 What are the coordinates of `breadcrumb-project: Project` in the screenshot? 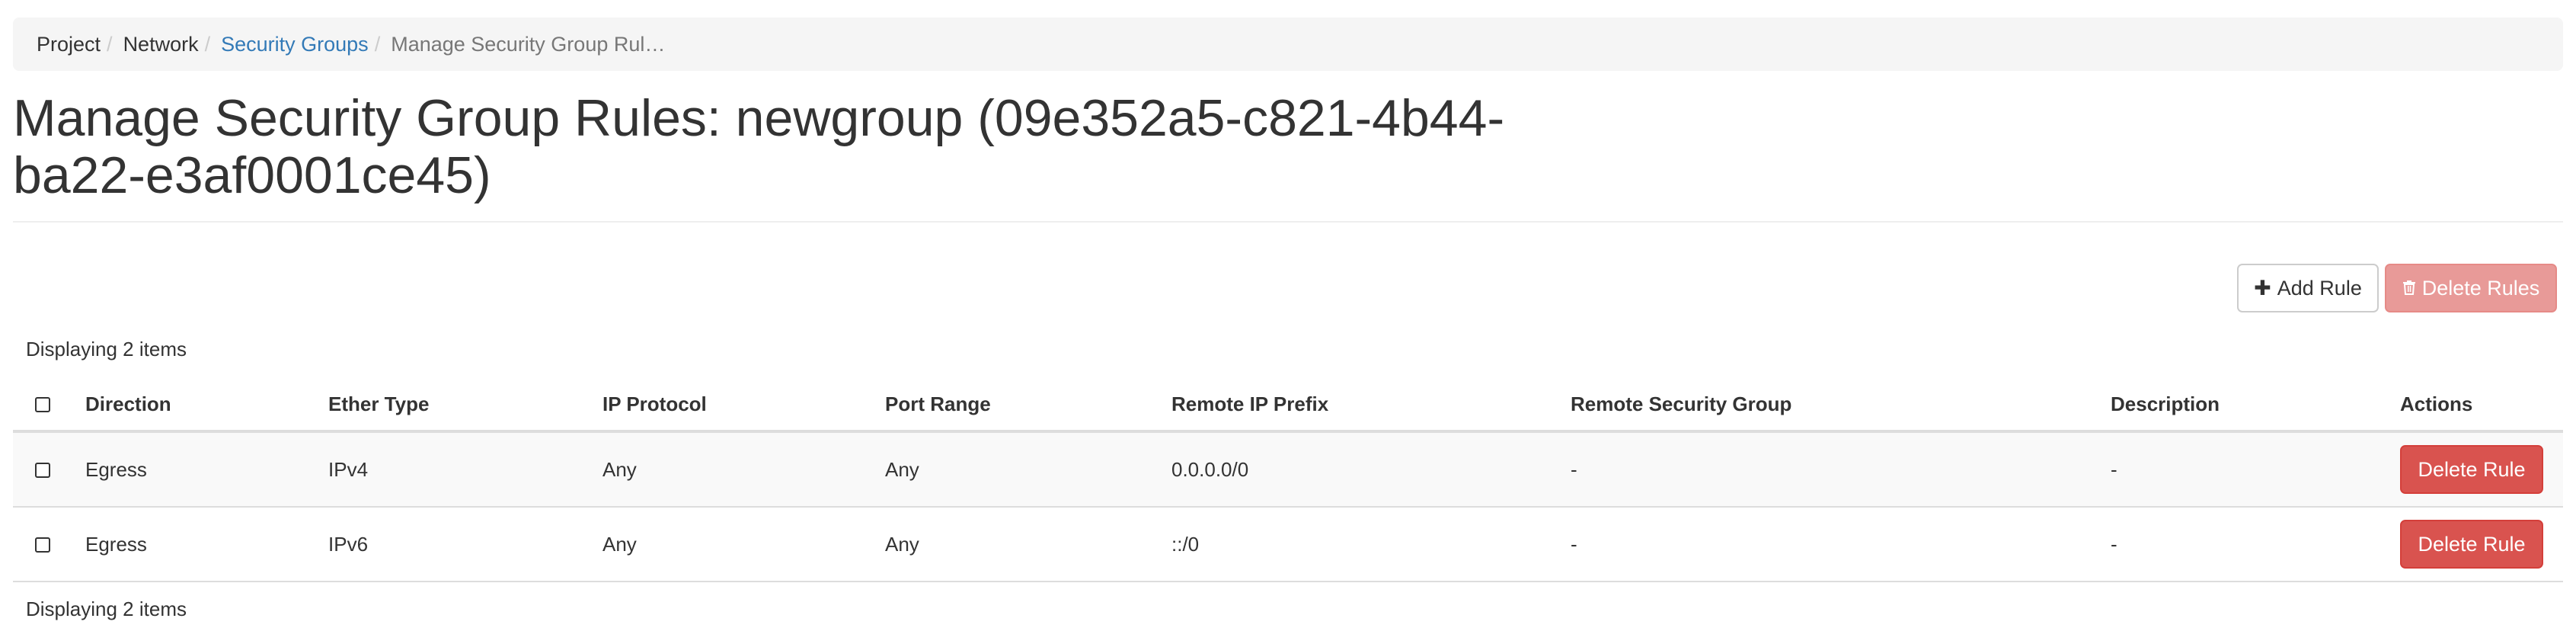 It's located at (69, 44).